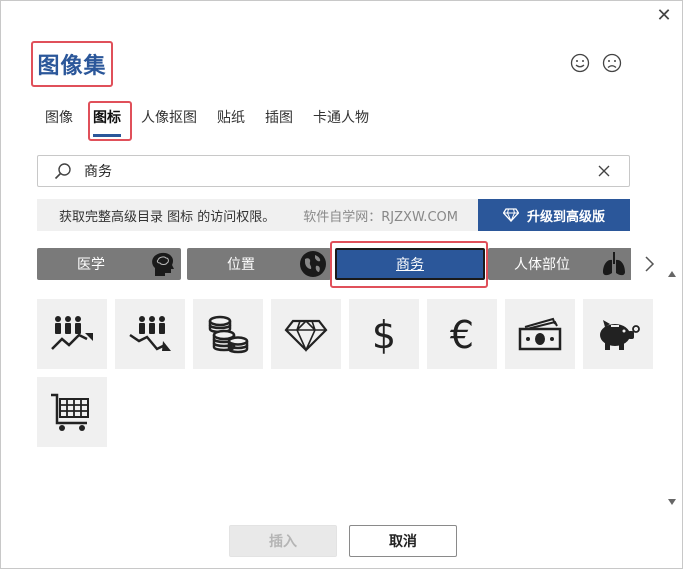 This screenshot has width=683, height=569. I want to click on cancel-button: 取消, so click(403, 541).